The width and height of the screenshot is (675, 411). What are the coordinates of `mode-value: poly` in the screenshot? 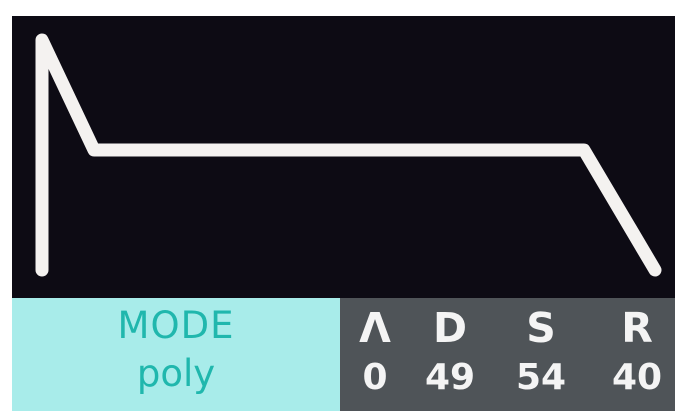 It's located at (176, 373).